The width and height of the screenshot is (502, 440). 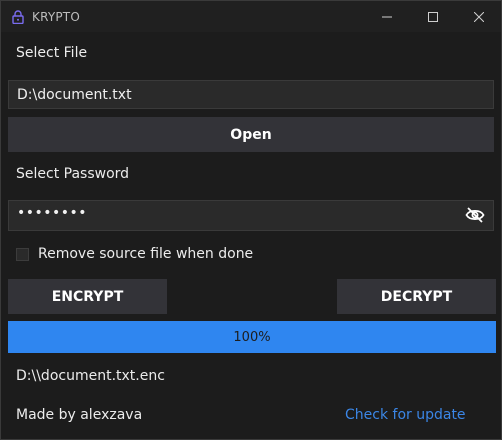 I want to click on select-file-label: Select File, so click(x=52, y=53).